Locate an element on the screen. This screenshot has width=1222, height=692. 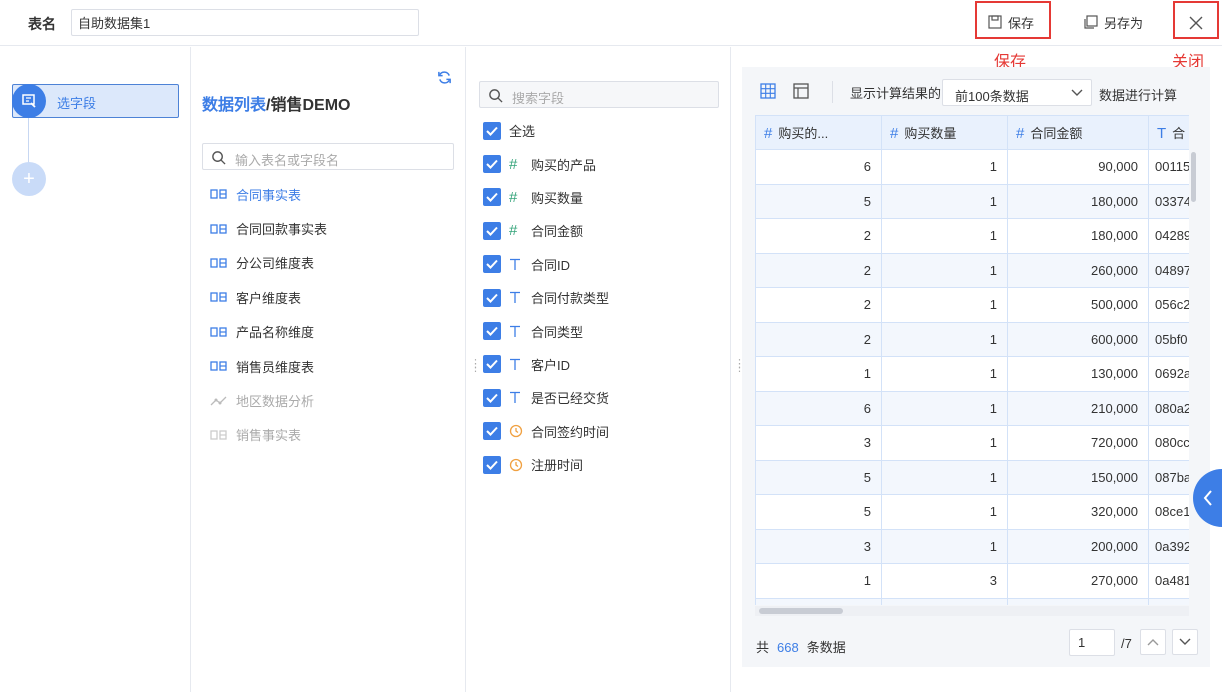
table-cell: 180,000 is located at coordinates (1078, 201).